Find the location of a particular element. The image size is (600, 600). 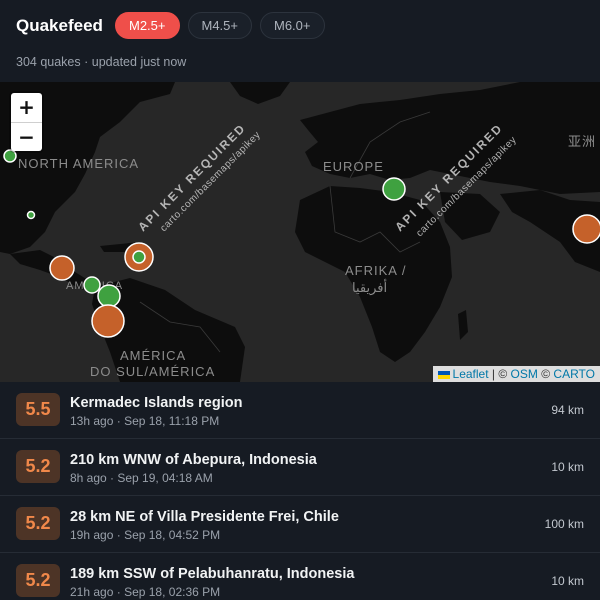

attribution-sep-1: | © is located at coordinates (499, 374).